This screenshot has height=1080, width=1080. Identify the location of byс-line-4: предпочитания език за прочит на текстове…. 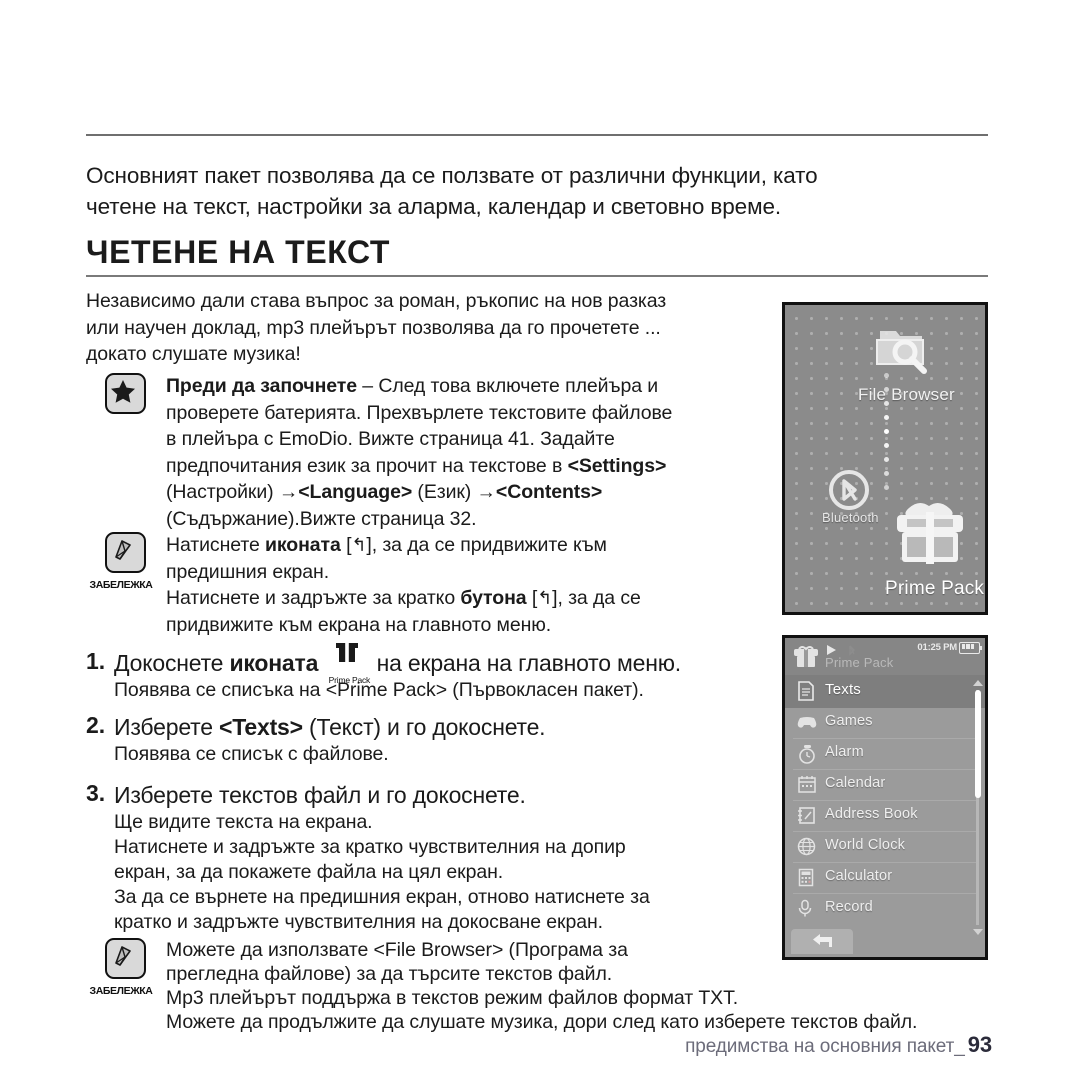
(476, 466).